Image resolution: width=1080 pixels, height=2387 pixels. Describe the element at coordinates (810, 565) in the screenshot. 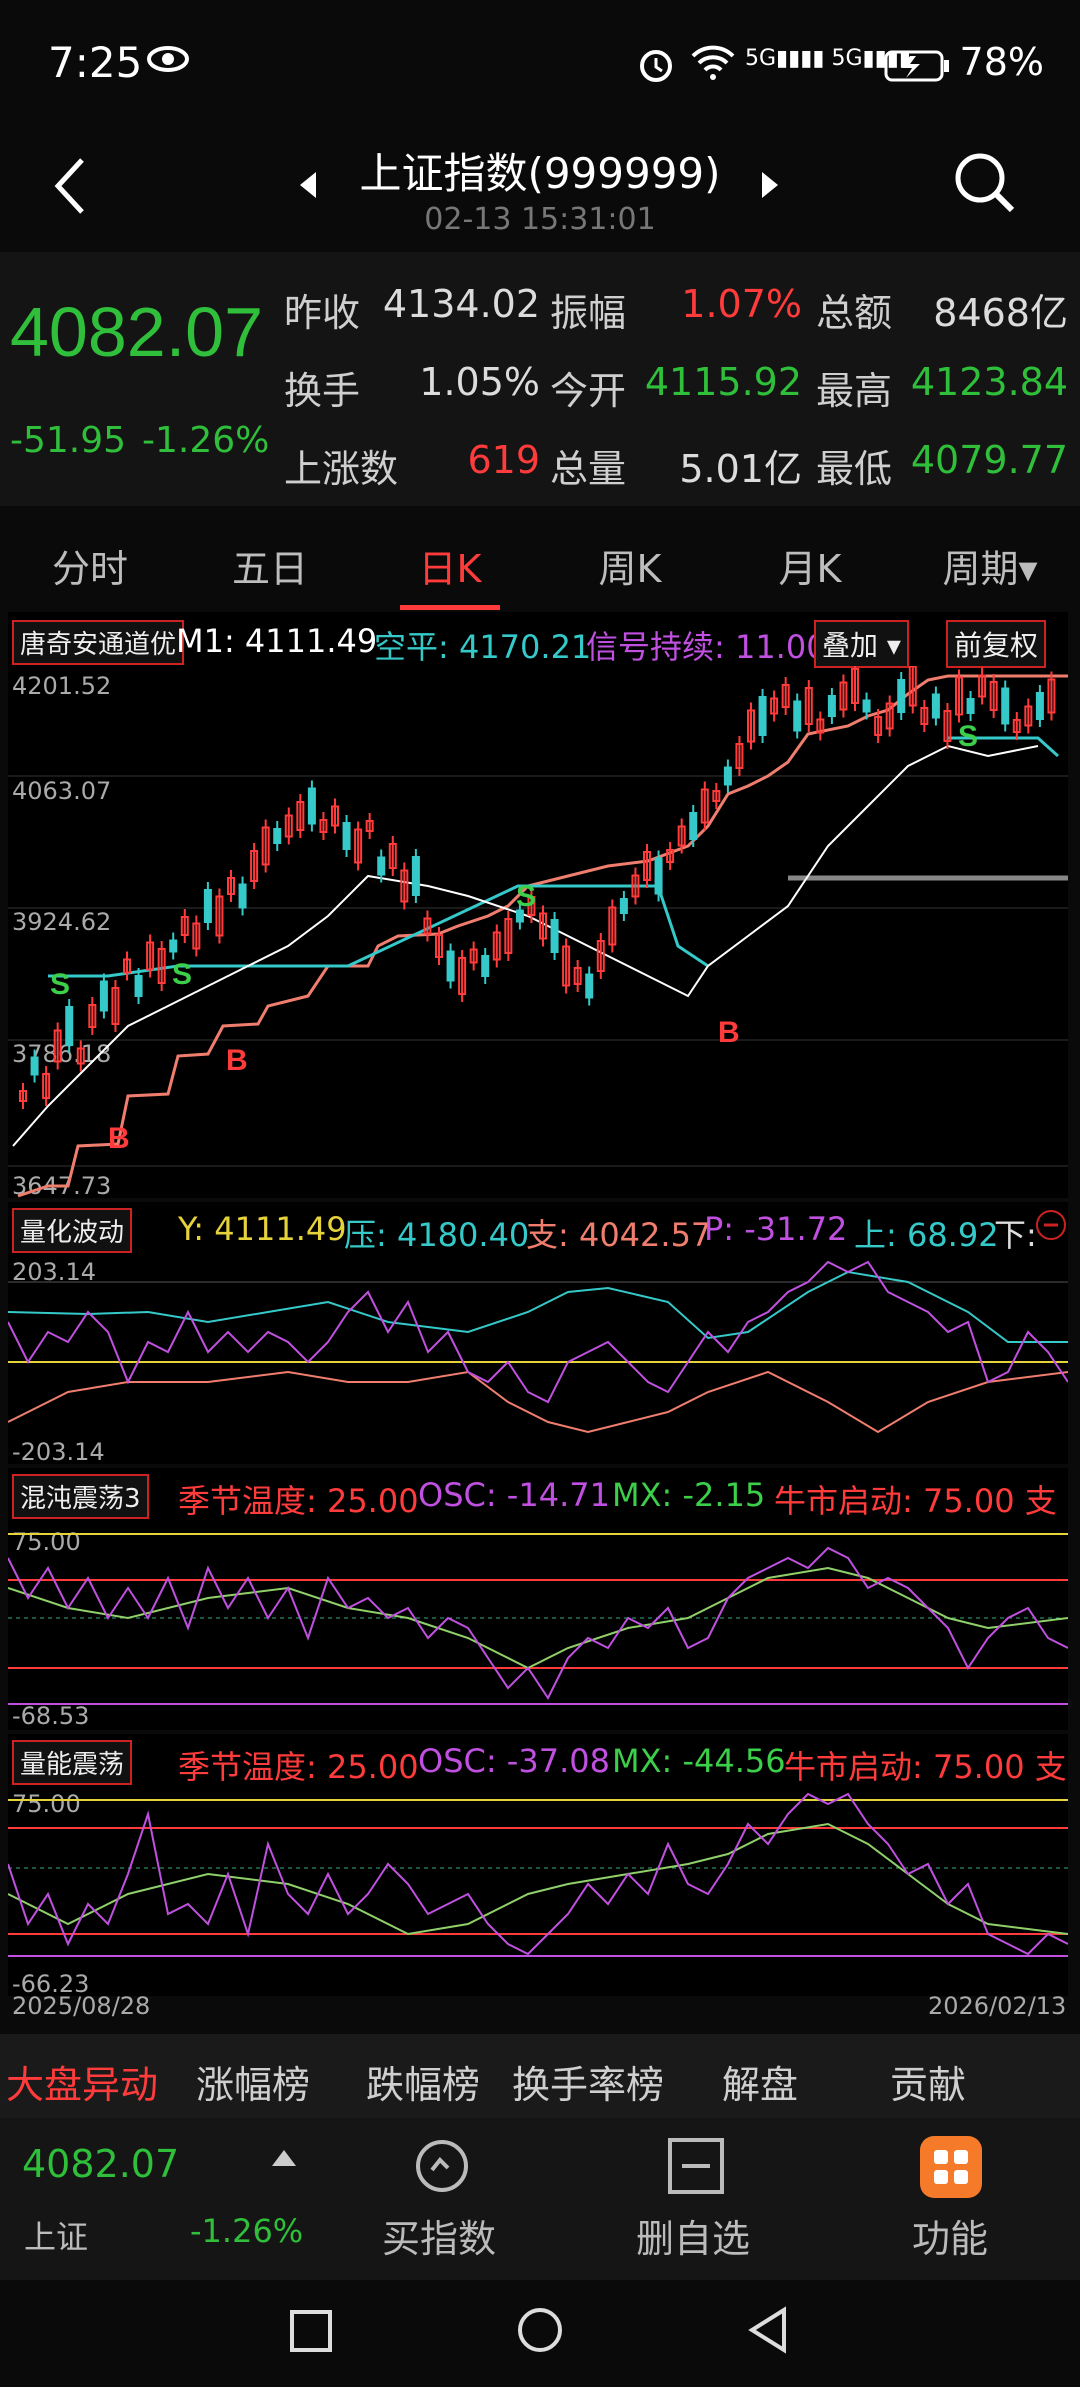

I see `tab-monthly-k: 月K` at that location.